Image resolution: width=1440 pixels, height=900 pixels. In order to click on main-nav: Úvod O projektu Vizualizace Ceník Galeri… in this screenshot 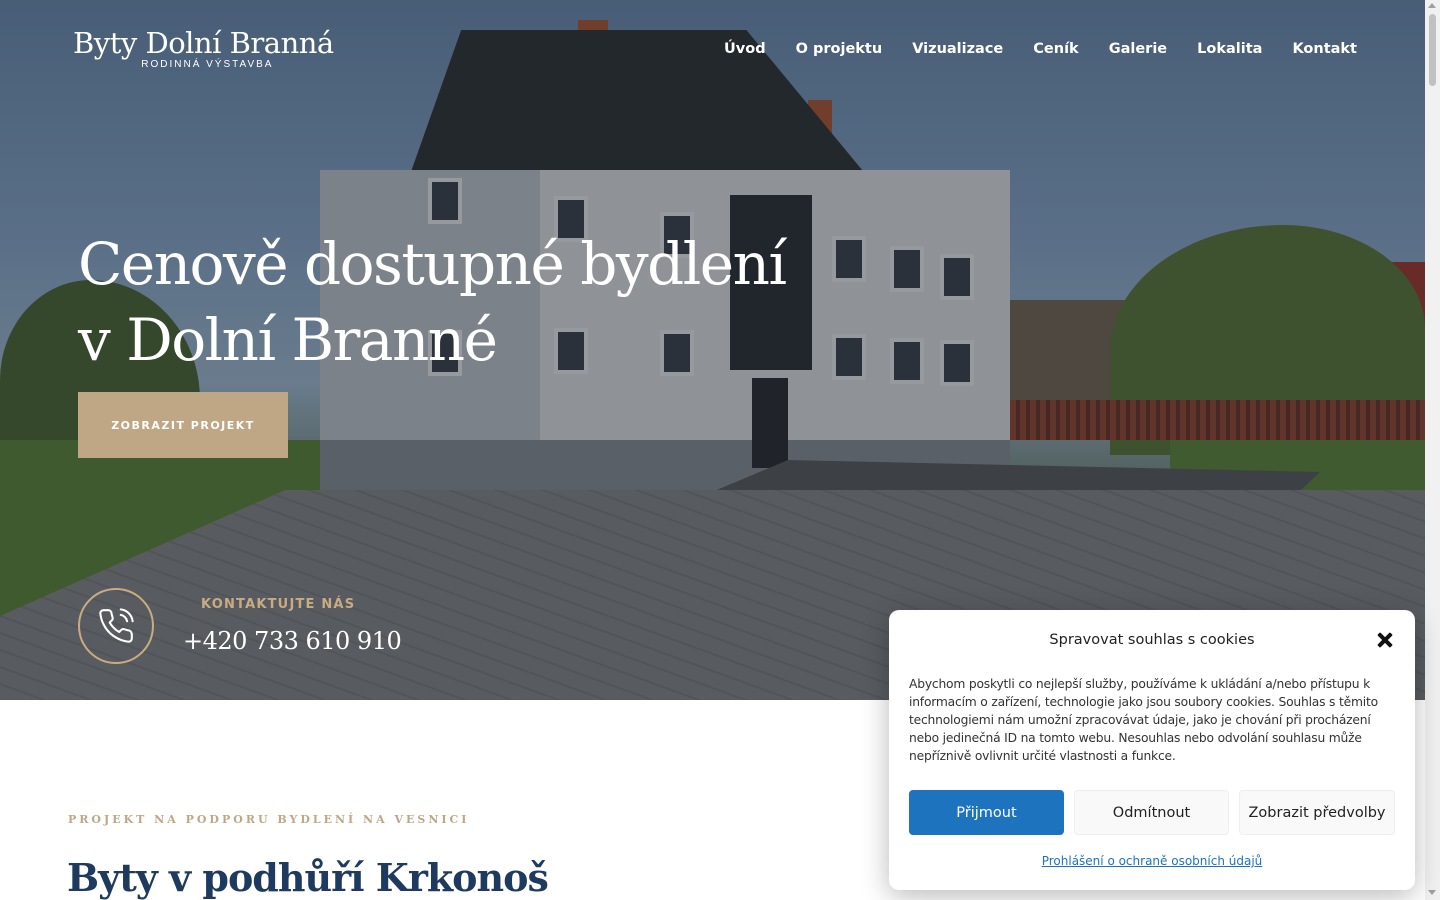, I will do `click(1040, 49)`.